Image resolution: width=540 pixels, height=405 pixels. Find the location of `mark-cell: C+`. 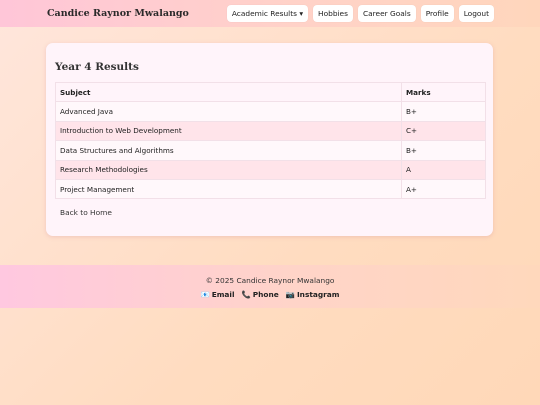

mark-cell: C+ is located at coordinates (443, 131).